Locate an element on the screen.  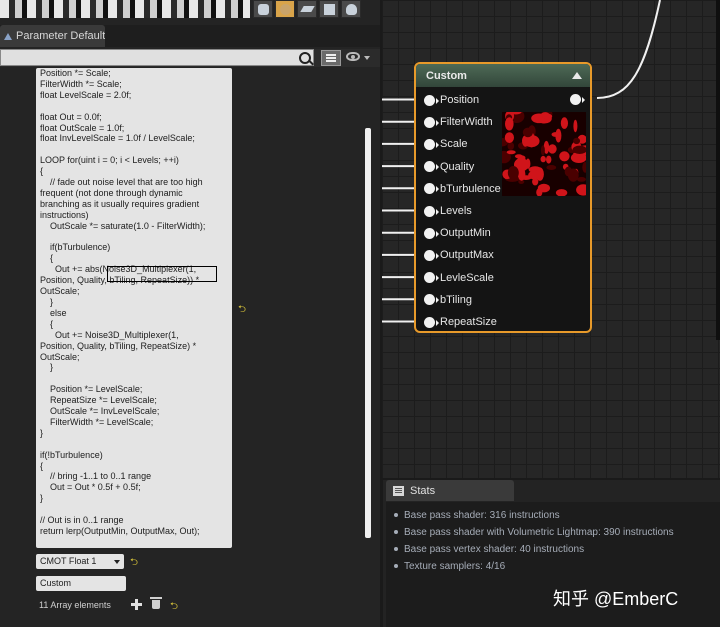
code-line: OutScale; is located at coordinates (60, 356).